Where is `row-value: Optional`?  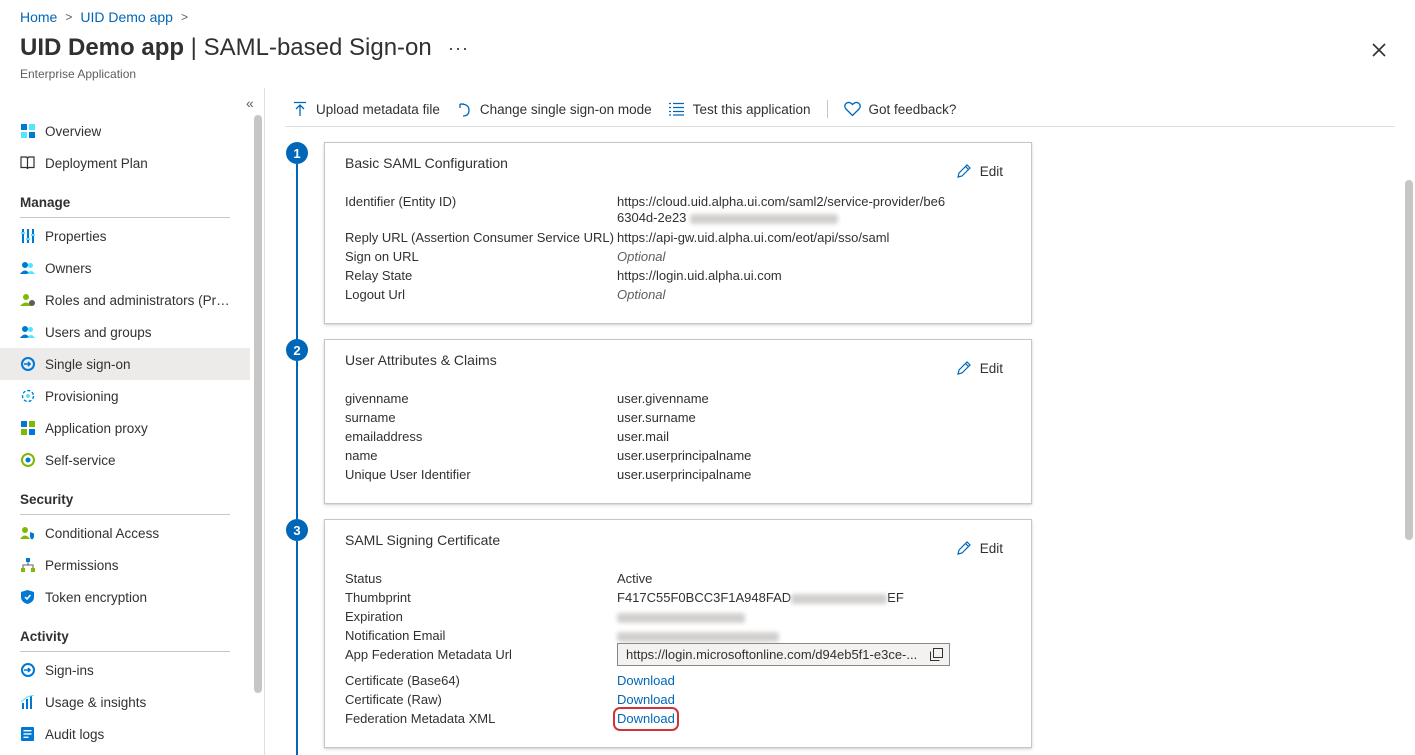 row-value: Optional is located at coordinates (641, 256).